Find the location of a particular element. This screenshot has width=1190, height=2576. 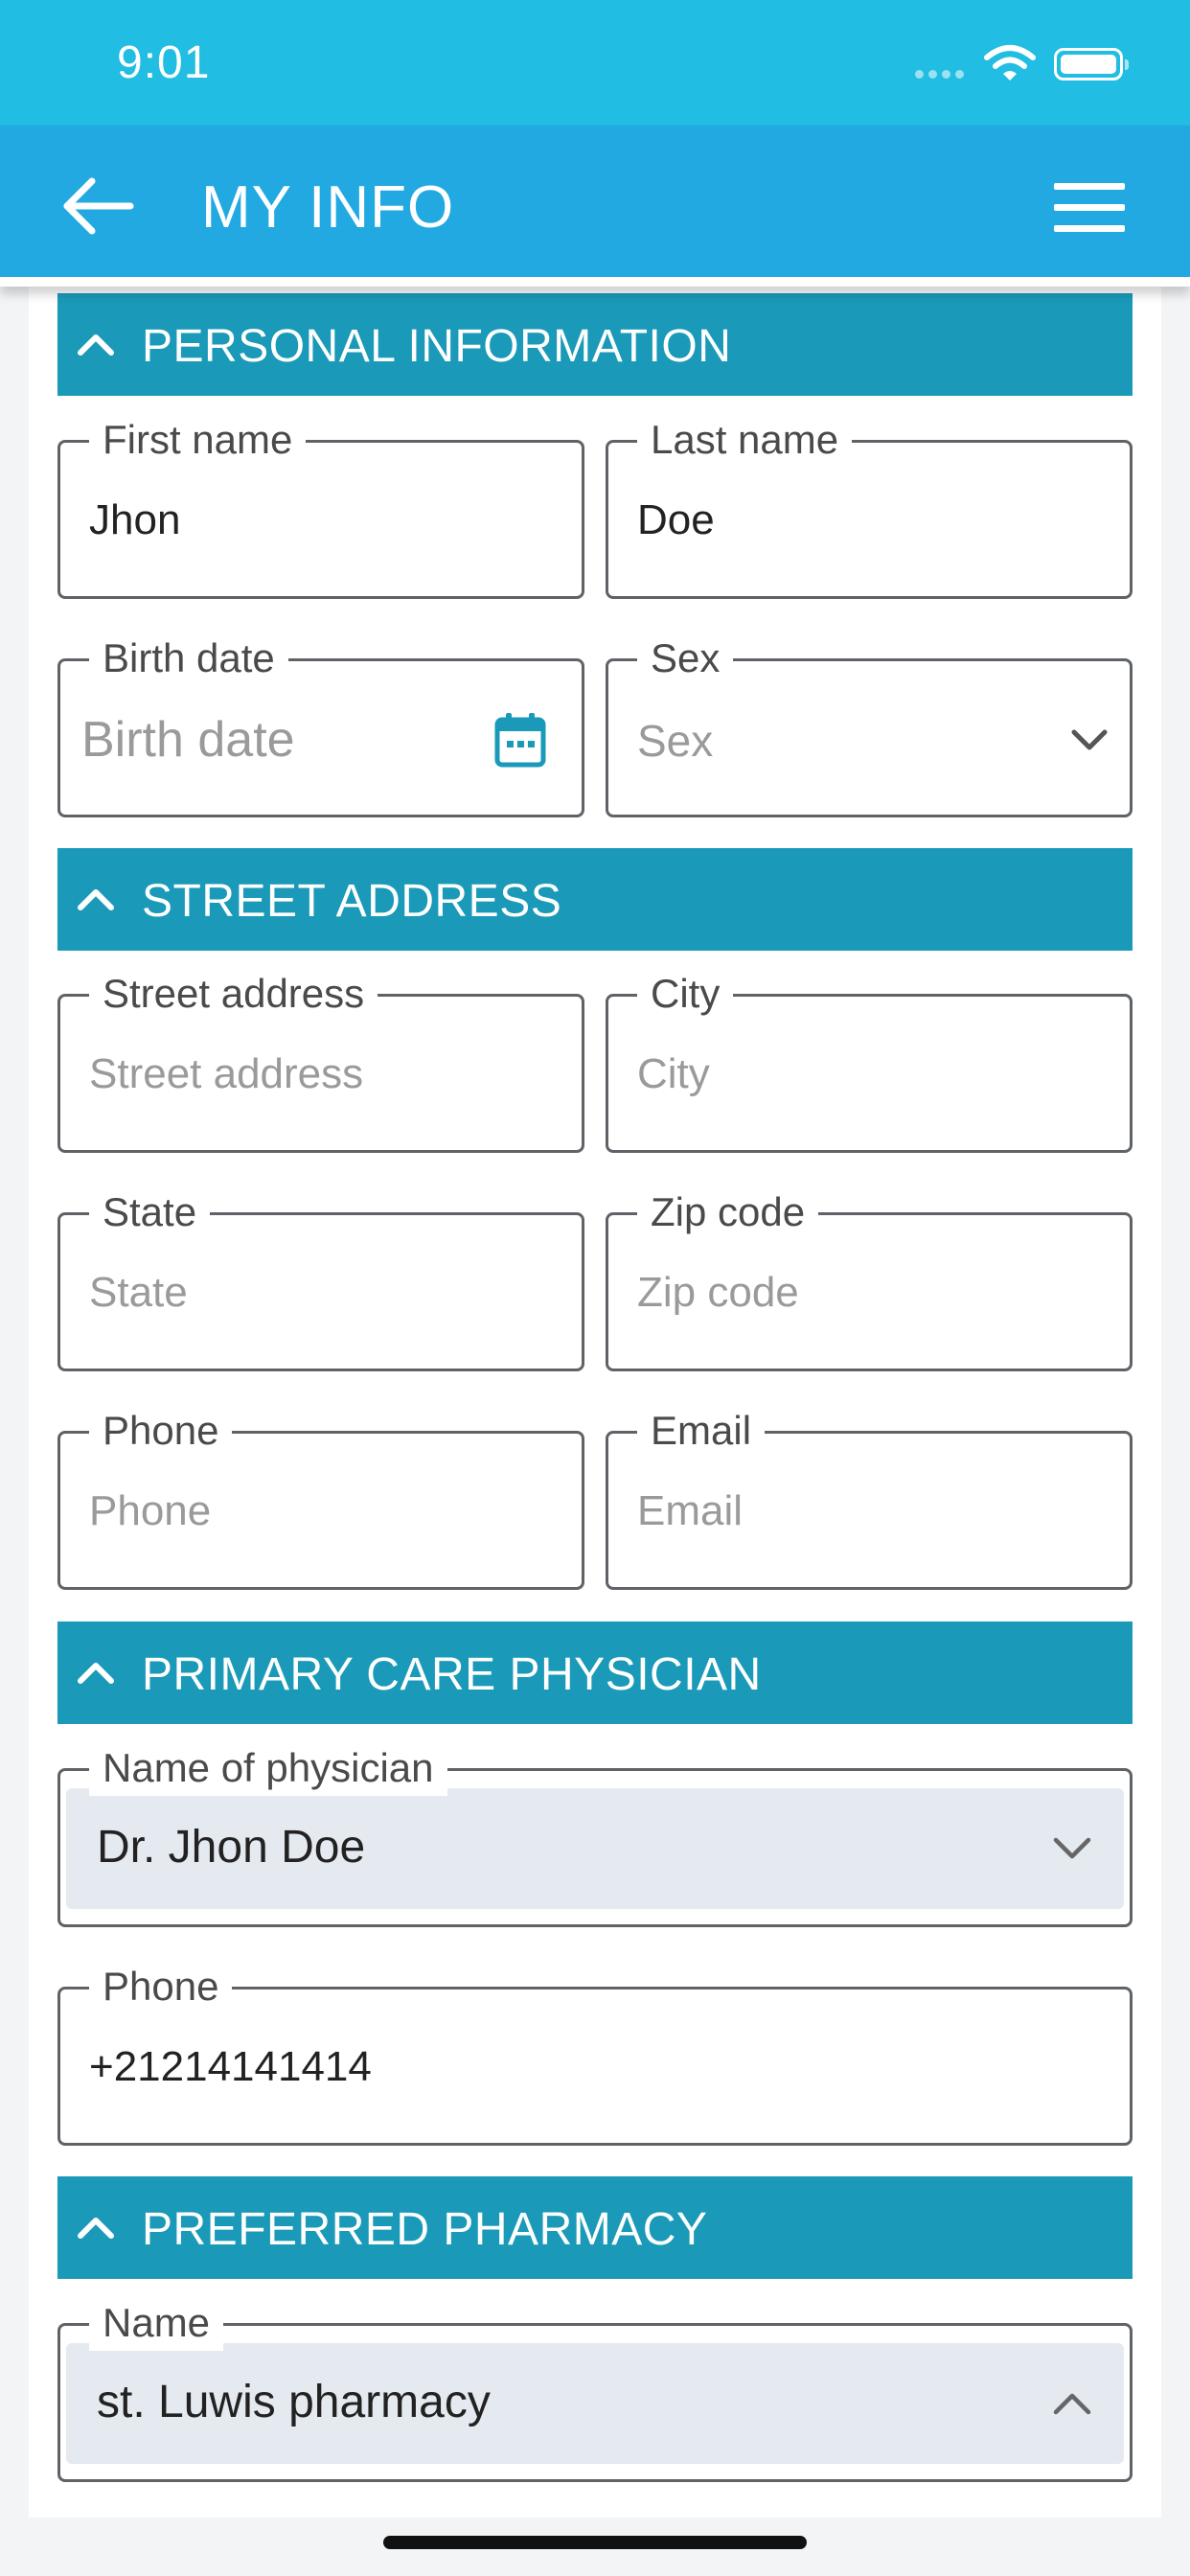

last-name-field: Last name Doe is located at coordinates (870, 506).